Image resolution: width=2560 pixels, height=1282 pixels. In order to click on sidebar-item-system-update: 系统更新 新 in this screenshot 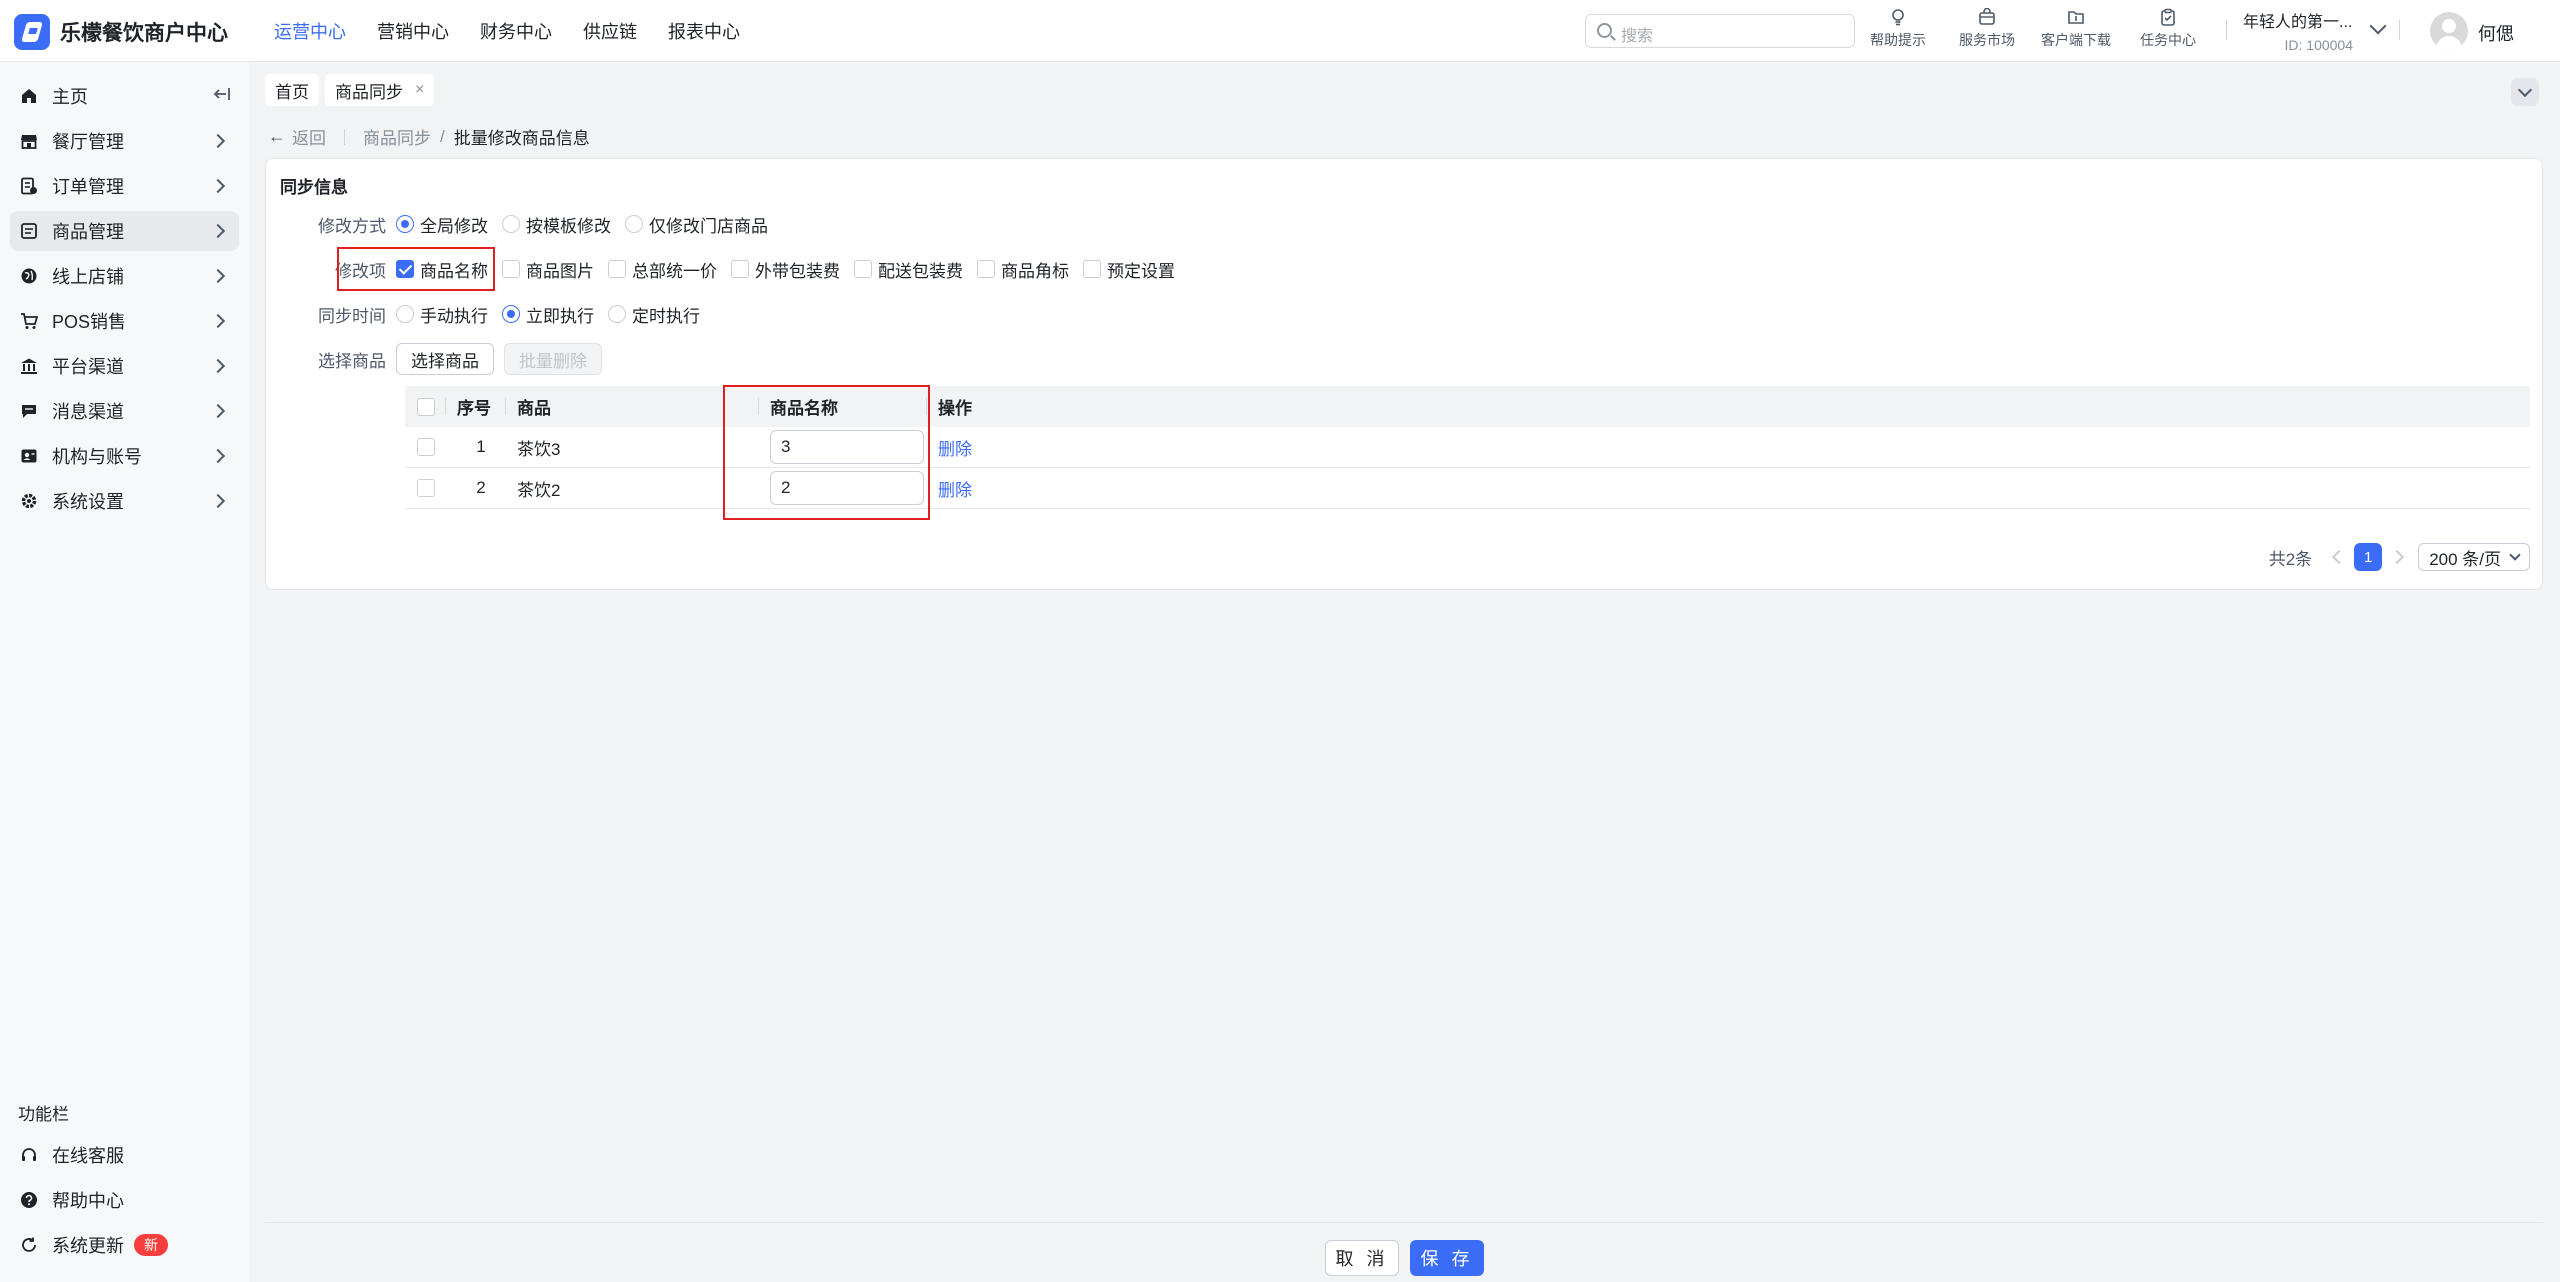, I will do `click(124, 1245)`.